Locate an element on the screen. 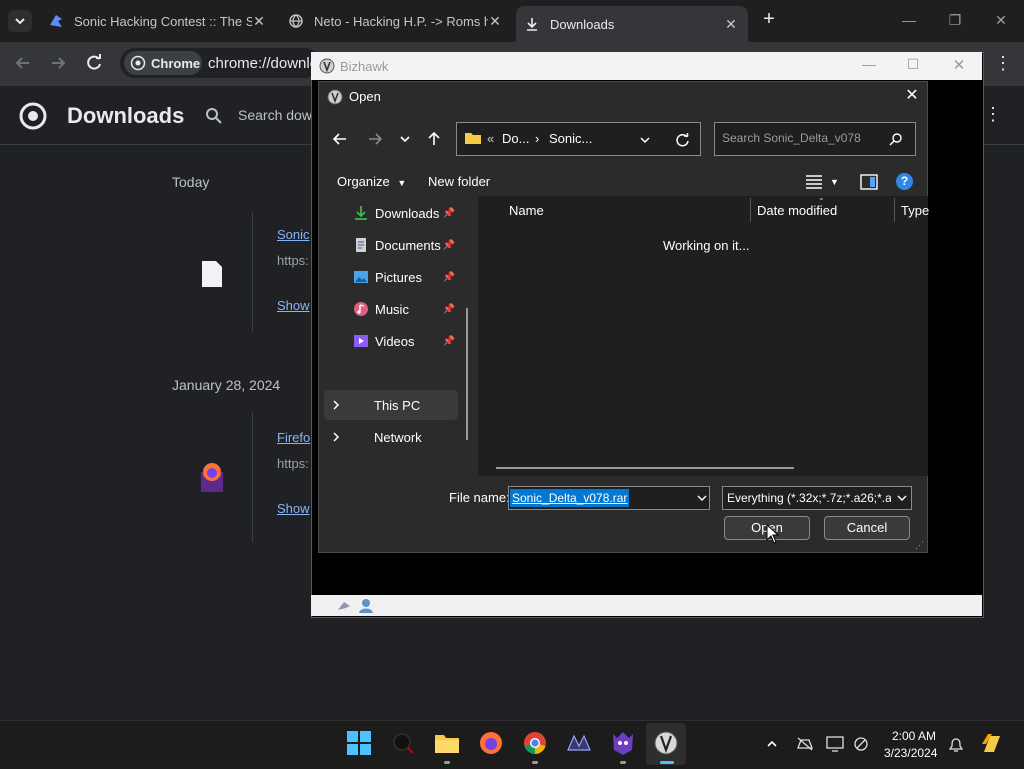  chip-label: Chrome is located at coordinates (176, 63).